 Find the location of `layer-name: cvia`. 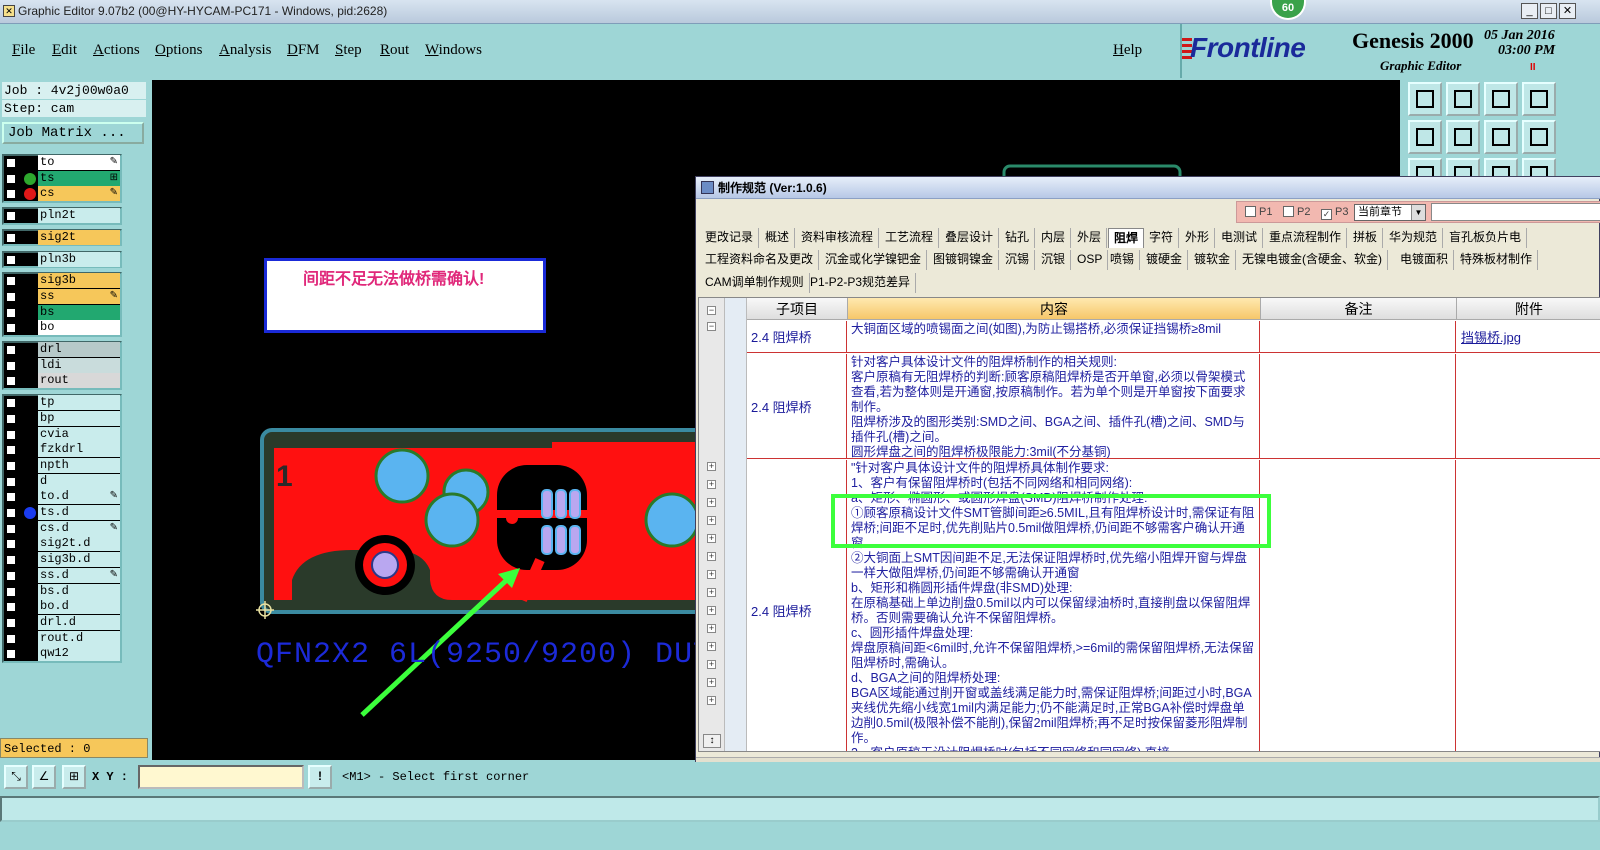

layer-name: cvia is located at coordinates (79, 434).